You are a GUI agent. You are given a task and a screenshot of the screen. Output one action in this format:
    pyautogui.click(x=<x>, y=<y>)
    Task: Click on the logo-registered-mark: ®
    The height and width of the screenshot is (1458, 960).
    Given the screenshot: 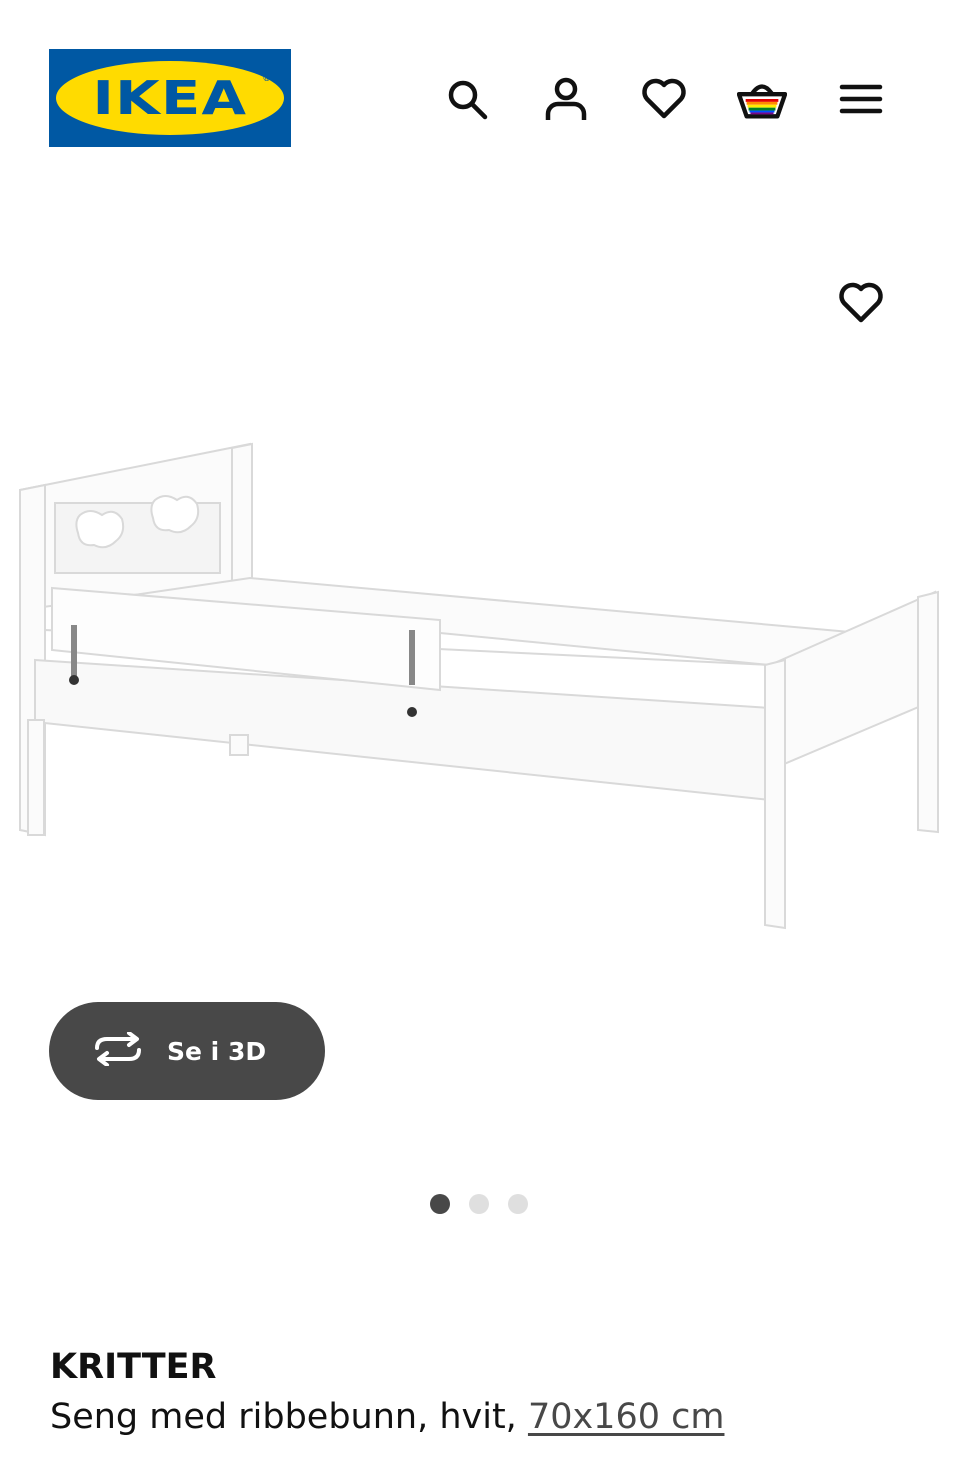 What is the action you would take?
    pyautogui.click(x=266, y=78)
    